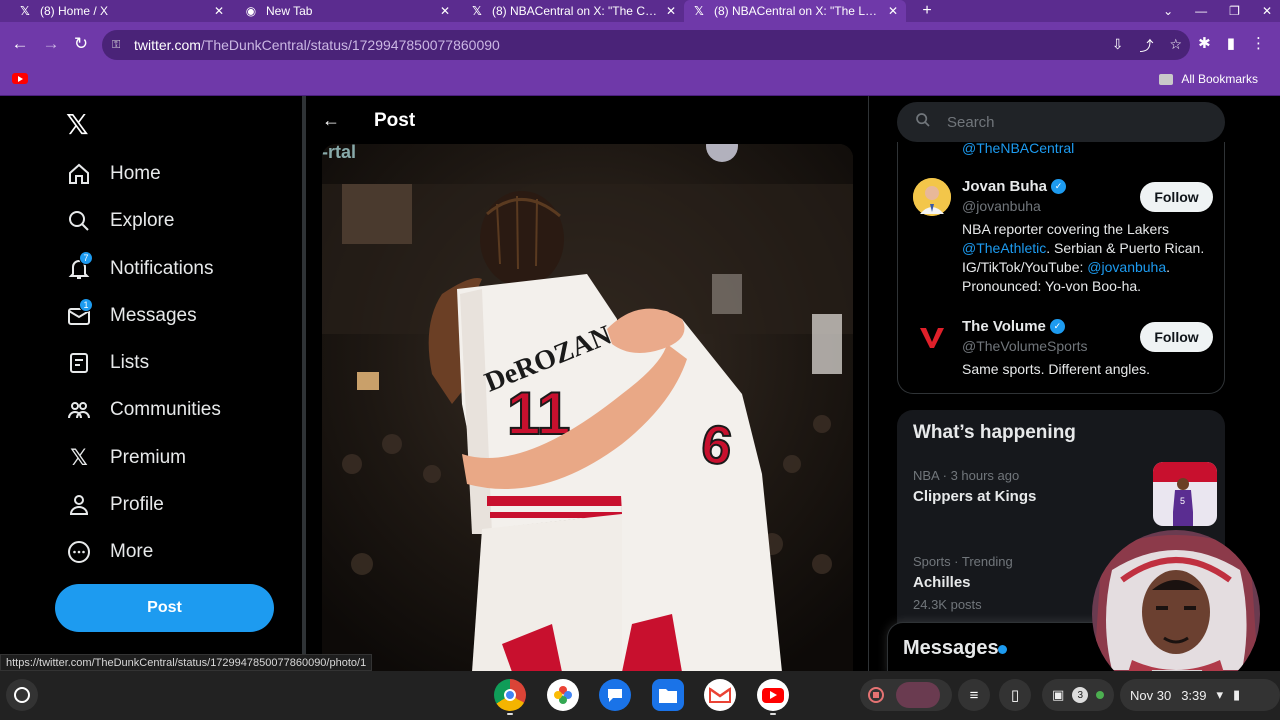 Image resolution: width=1280 pixels, height=720 pixels. I want to click on bookmarks-bar: All Bookmarks, so click(640, 82).